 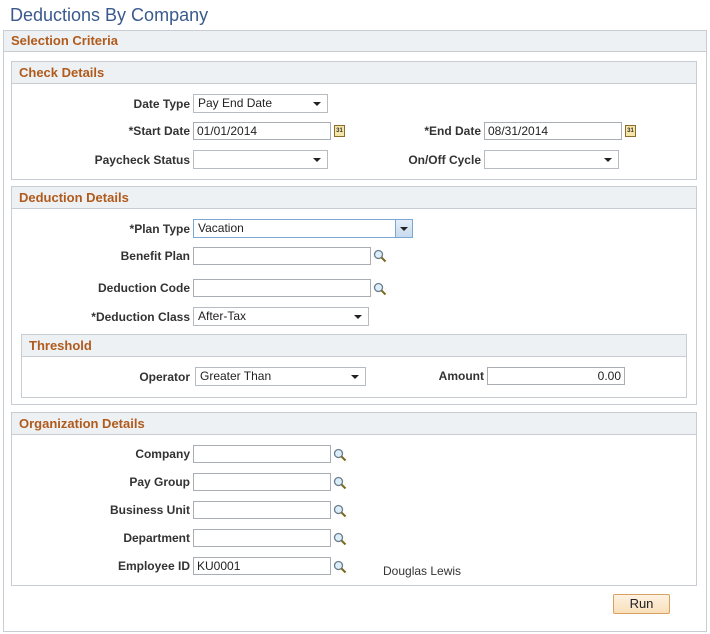 What do you see at coordinates (551, 159) in the screenshot?
I see `on-off-cycle-select` at bounding box center [551, 159].